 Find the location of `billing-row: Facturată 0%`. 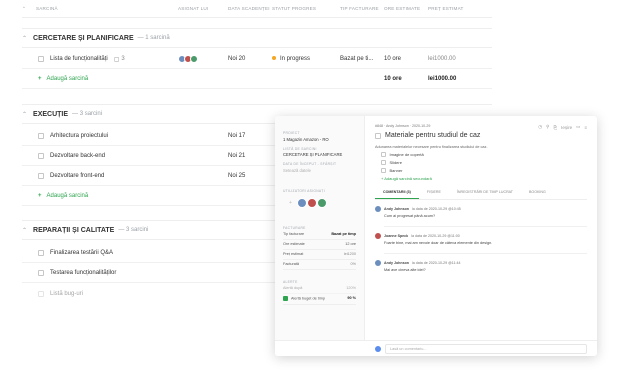

billing-row: Facturată 0% is located at coordinates (319, 265).